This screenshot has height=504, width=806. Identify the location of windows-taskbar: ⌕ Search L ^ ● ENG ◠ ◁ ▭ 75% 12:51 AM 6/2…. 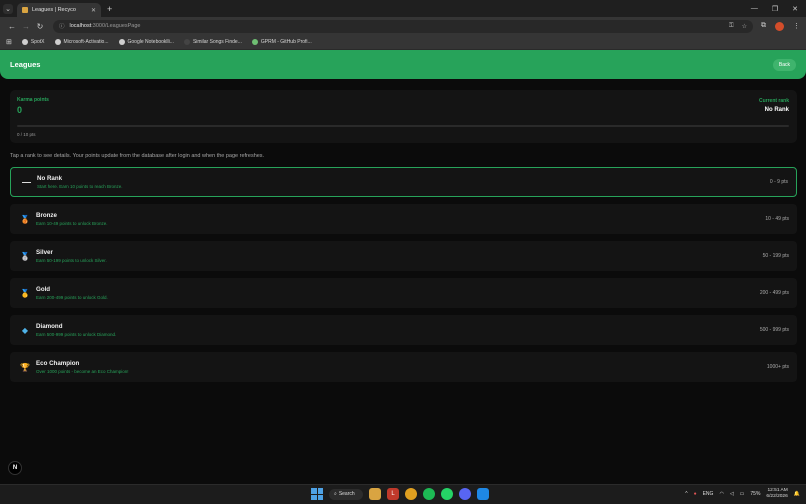
(403, 494).